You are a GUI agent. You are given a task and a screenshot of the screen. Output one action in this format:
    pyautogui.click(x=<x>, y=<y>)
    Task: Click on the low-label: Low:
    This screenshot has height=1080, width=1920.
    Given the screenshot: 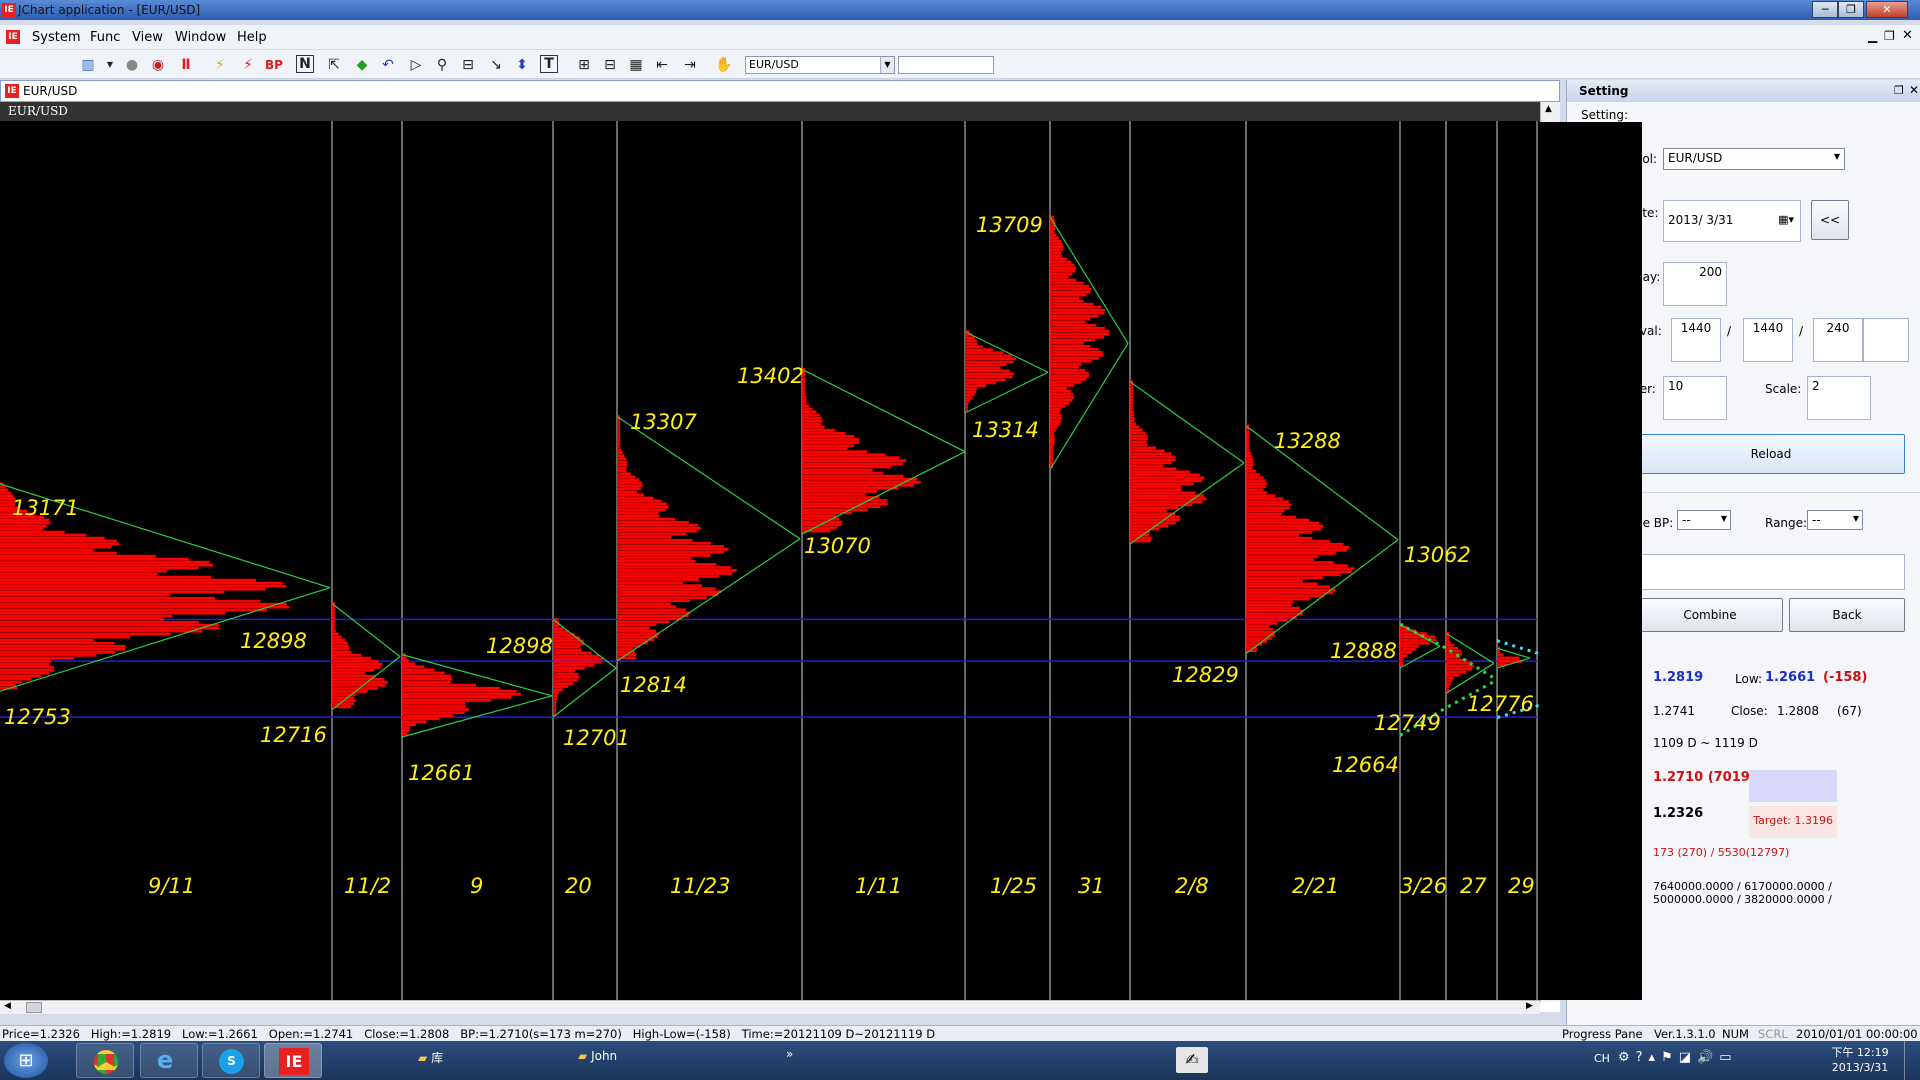 What is the action you would take?
    pyautogui.click(x=1749, y=679)
    